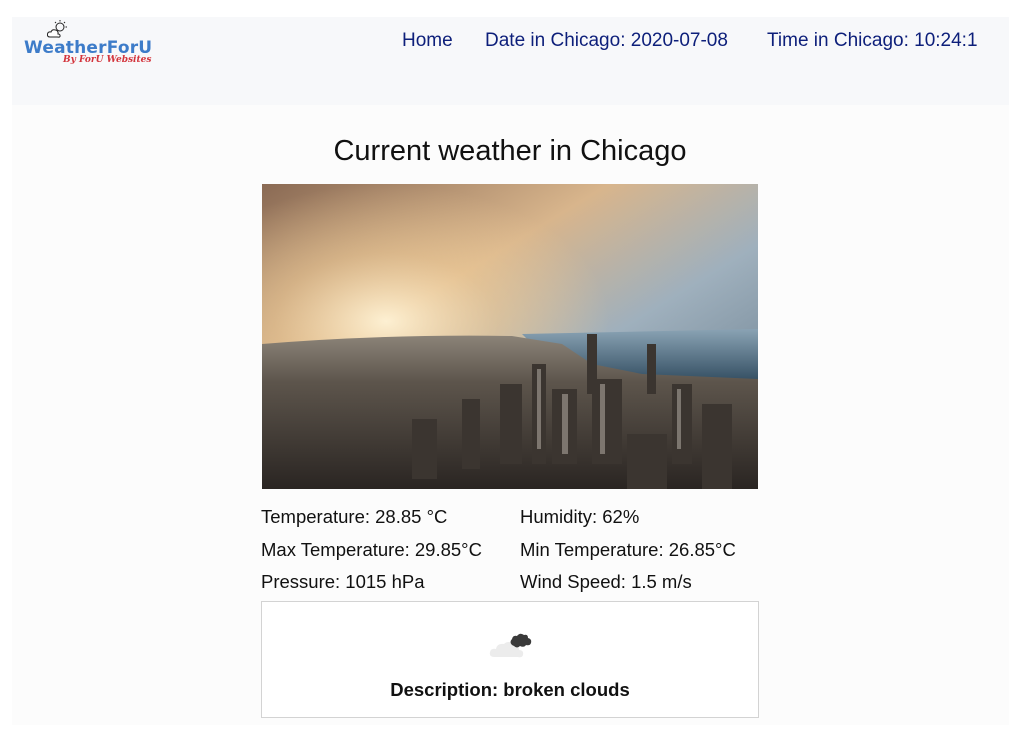  I want to click on site-logo: WeatherForU By ForU Websites, so click(88, 43).